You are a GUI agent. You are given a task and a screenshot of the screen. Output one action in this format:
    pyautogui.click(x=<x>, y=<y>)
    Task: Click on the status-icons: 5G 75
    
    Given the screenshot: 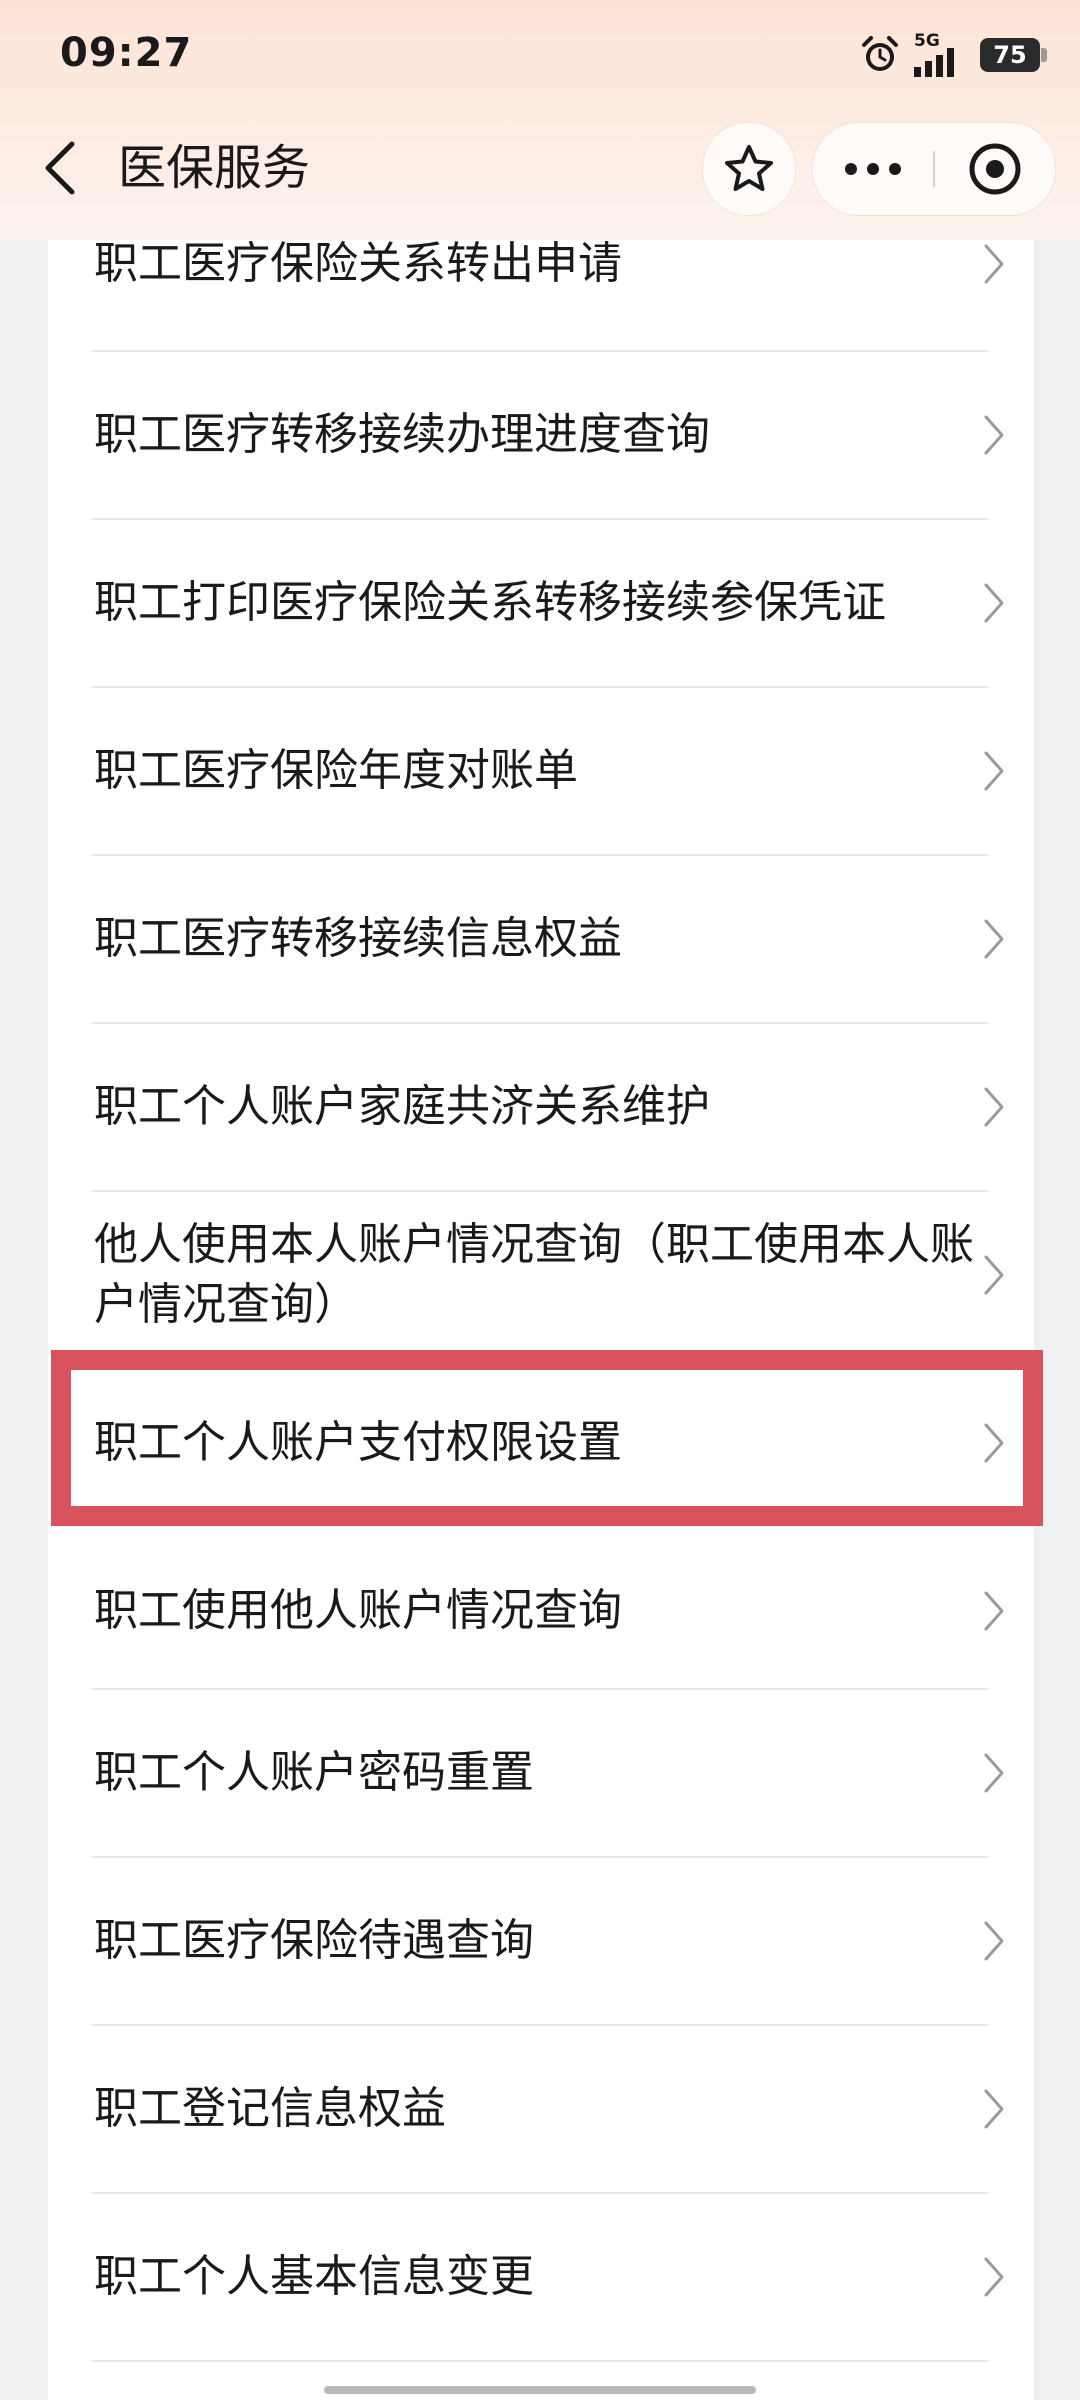 What is the action you would take?
    pyautogui.click(x=952, y=55)
    